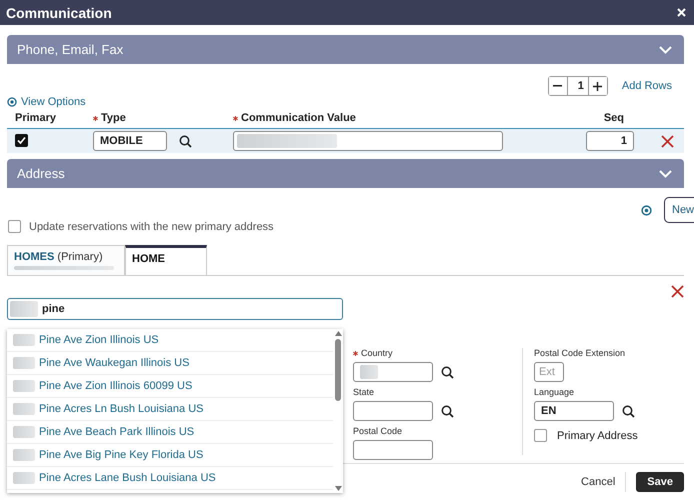 This screenshot has width=694, height=500. What do you see at coordinates (345, 173) in the screenshot?
I see `section-header: Address` at bounding box center [345, 173].